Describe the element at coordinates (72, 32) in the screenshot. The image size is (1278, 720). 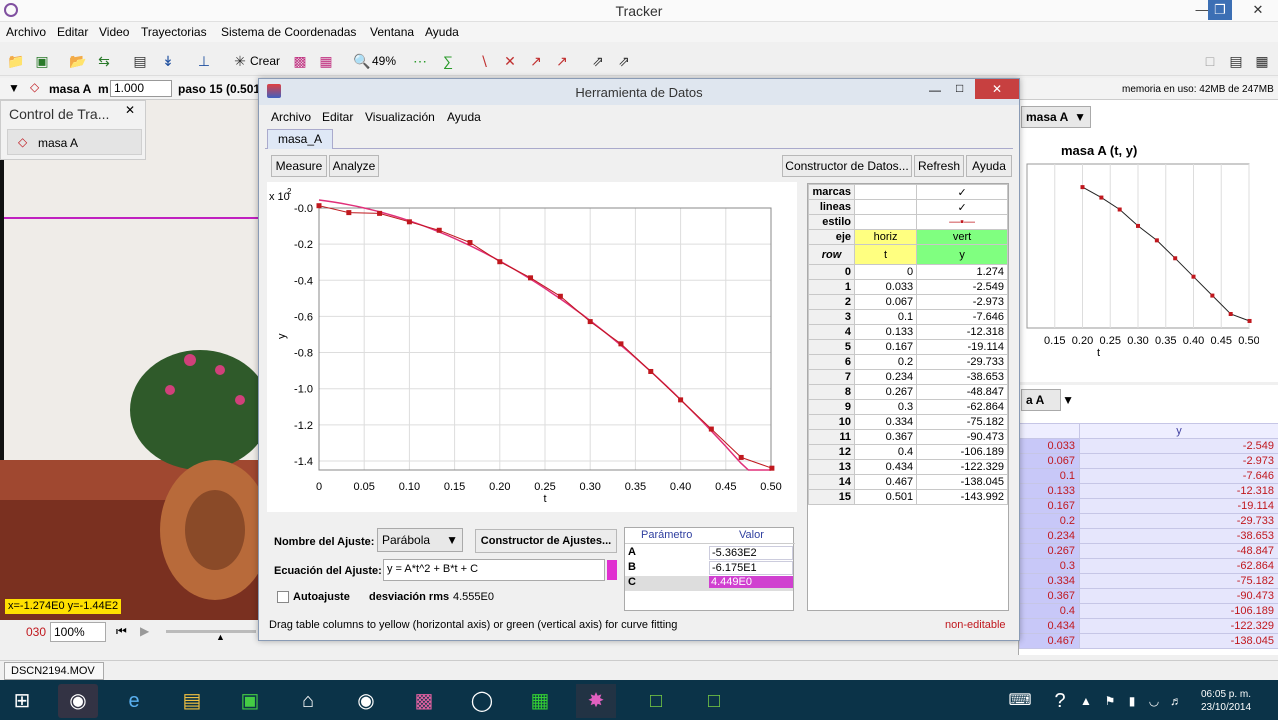
I see `menu-editar: Editar` at that location.